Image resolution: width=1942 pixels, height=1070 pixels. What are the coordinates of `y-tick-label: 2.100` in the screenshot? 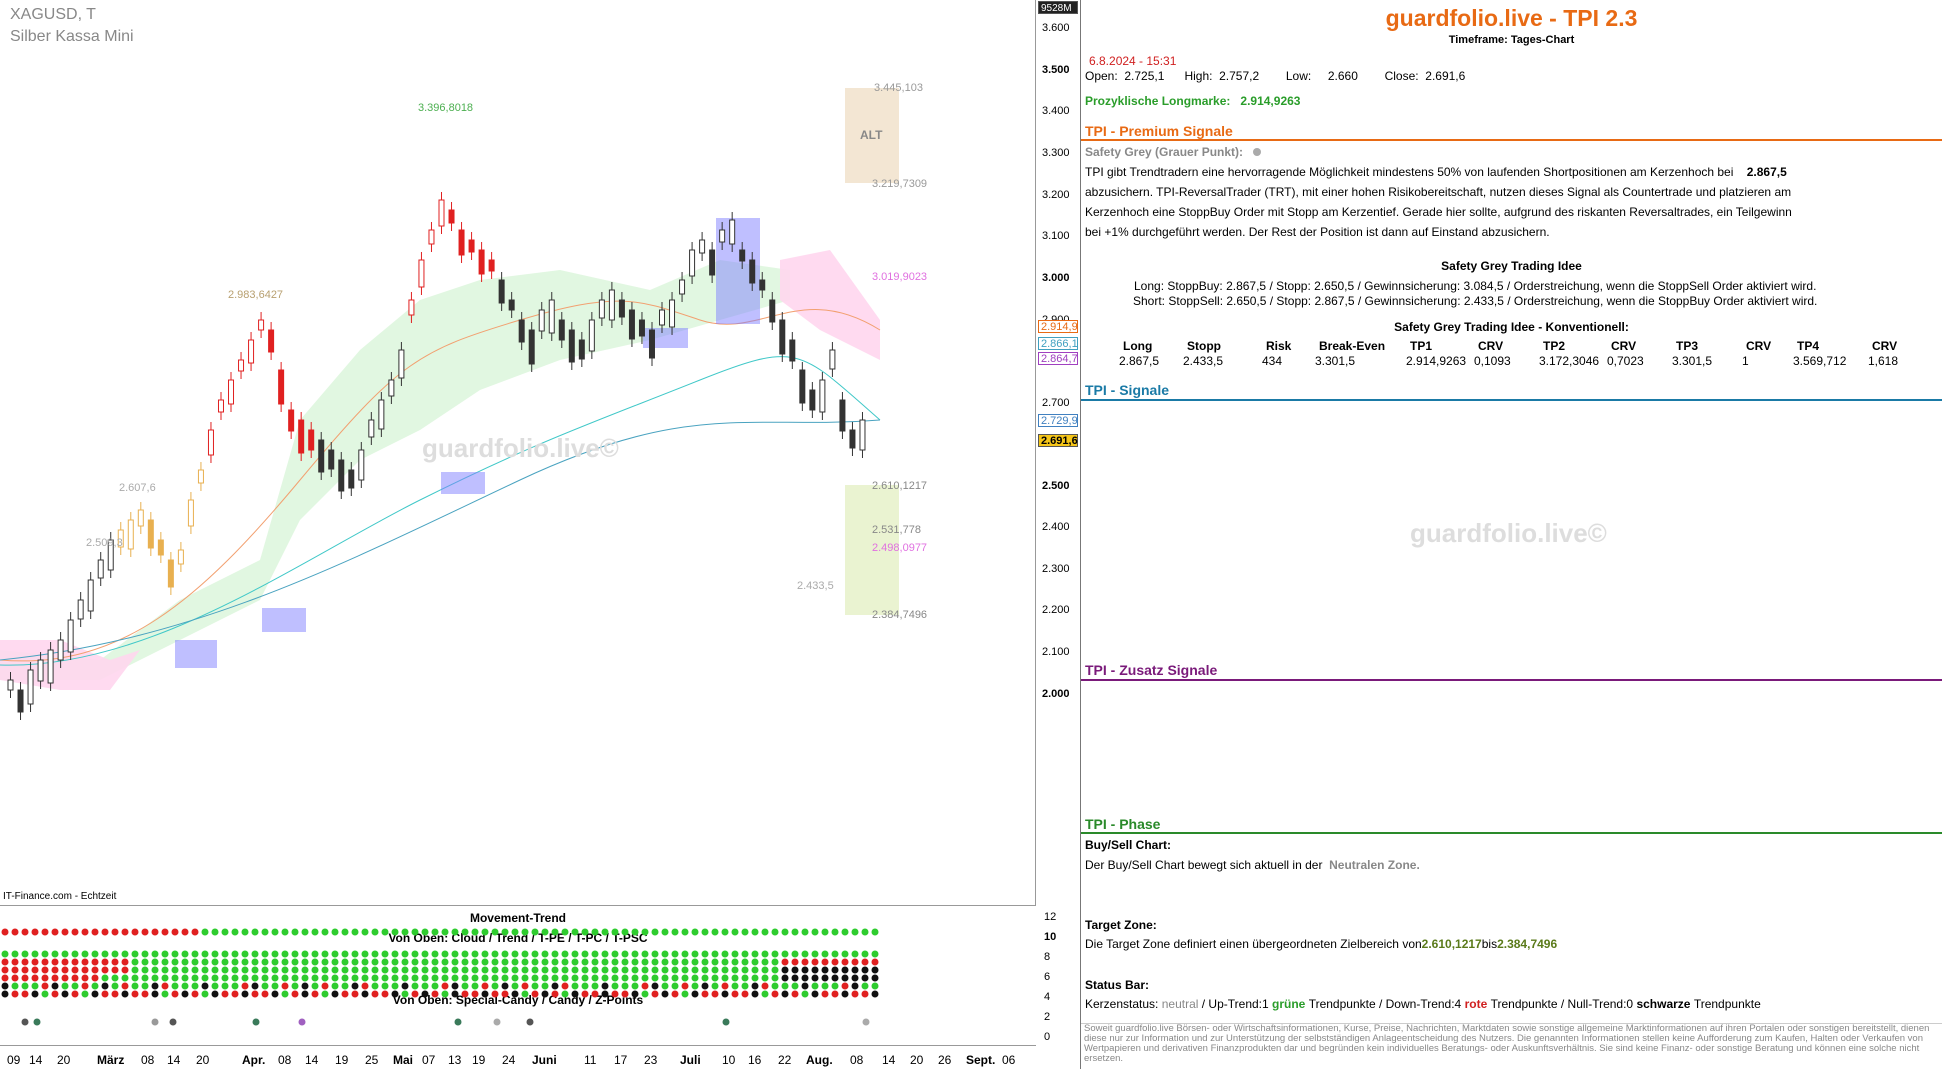 It's located at (1056, 652).